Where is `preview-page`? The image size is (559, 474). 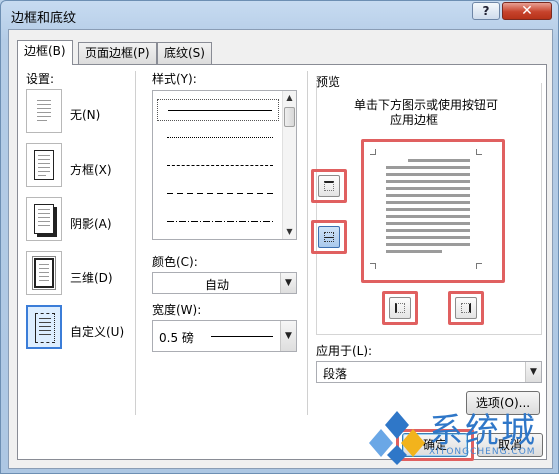
preview-page is located at coordinates (426, 209).